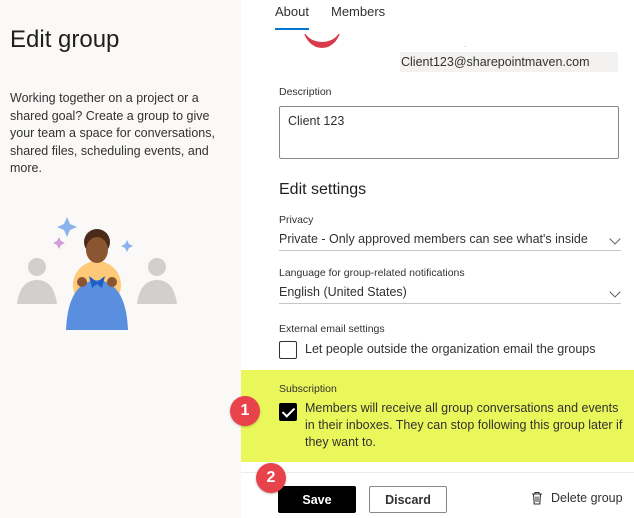 Image resolution: width=634 pixels, height=518 pixels. What do you see at coordinates (372, 273) in the screenshot?
I see `language-label: Language for group-related notifications` at bounding box center [372, 273].